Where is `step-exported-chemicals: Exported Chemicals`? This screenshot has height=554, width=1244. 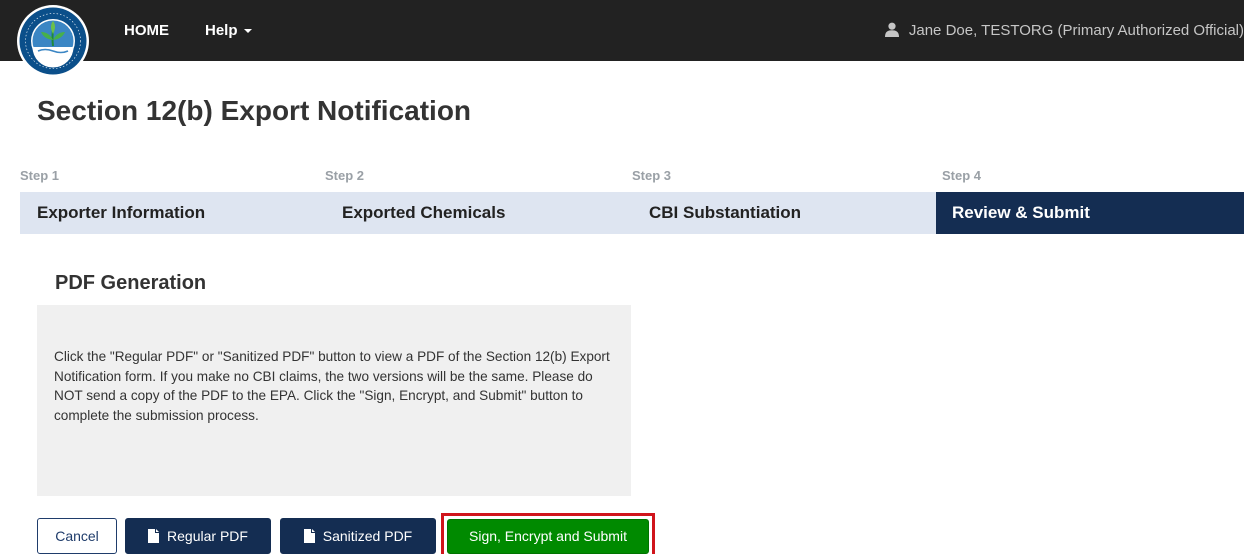 step-exported-chemicals: Exported Chemicals is located at coordinates (423, 213).